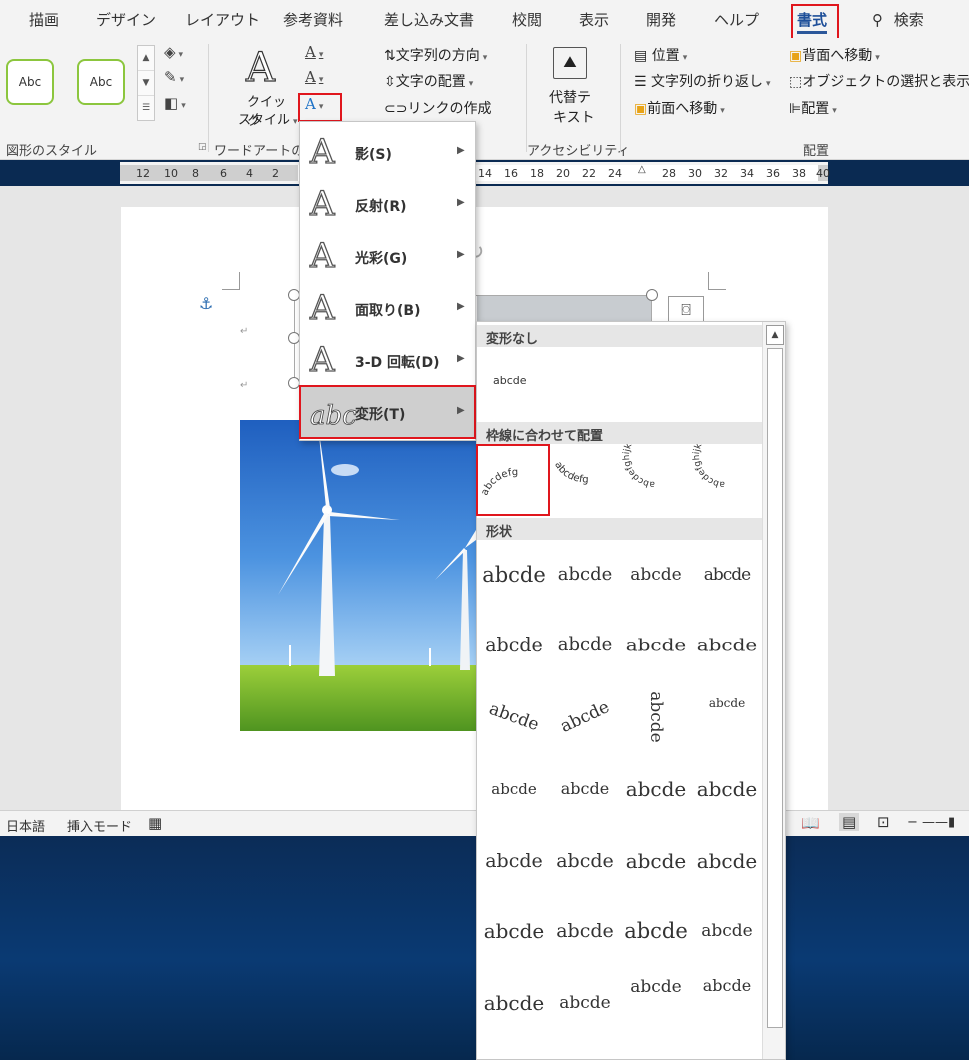 This screenshot has width=969, height=1060. I want to click on submenu-arrow-icon: ▶, so click(461, 202).